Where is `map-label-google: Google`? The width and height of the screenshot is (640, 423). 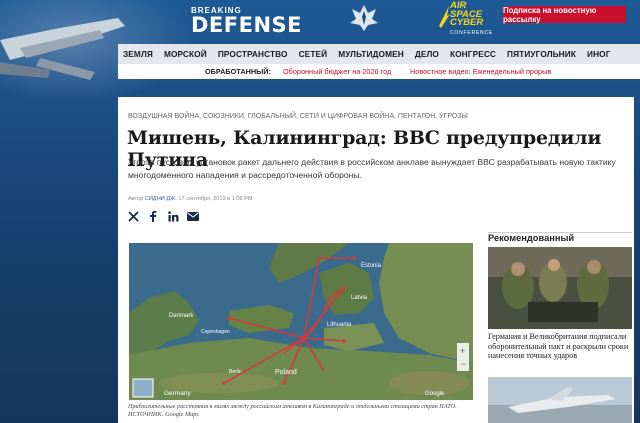
map-label-google: Google is located at coordinates (435, 394).